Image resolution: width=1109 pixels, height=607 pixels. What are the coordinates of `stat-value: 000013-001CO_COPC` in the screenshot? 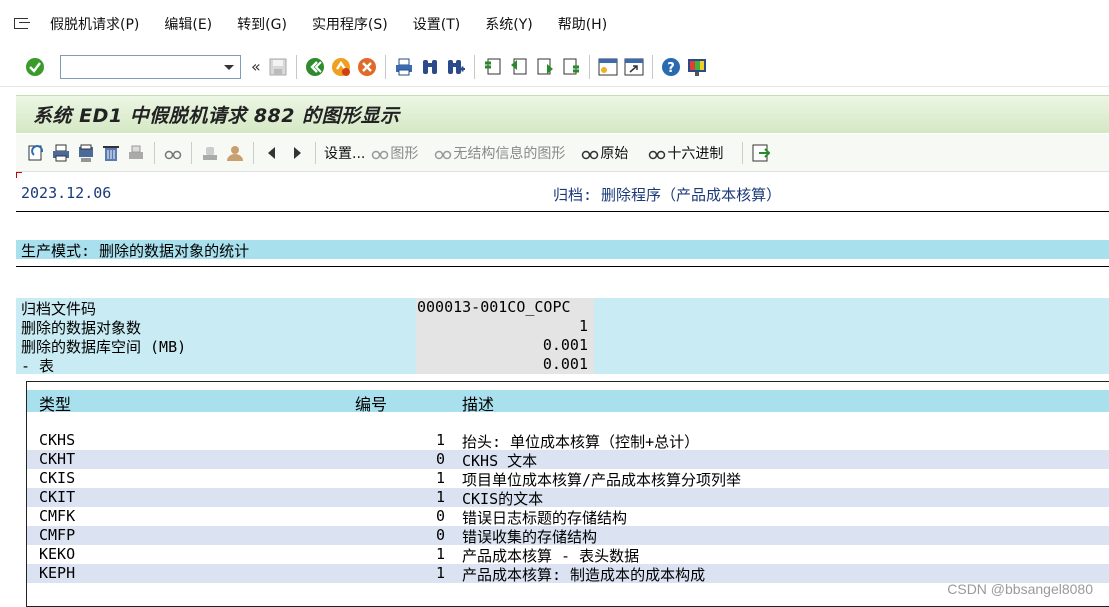 It's located at (505, 307).